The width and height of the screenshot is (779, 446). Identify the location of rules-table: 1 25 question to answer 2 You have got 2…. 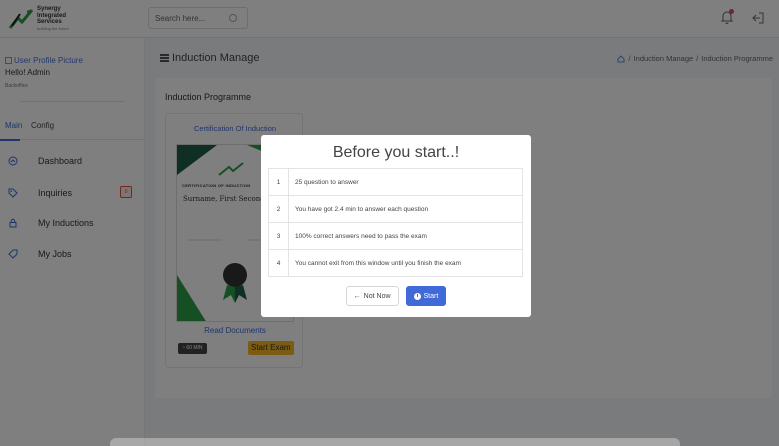
(395, 222).